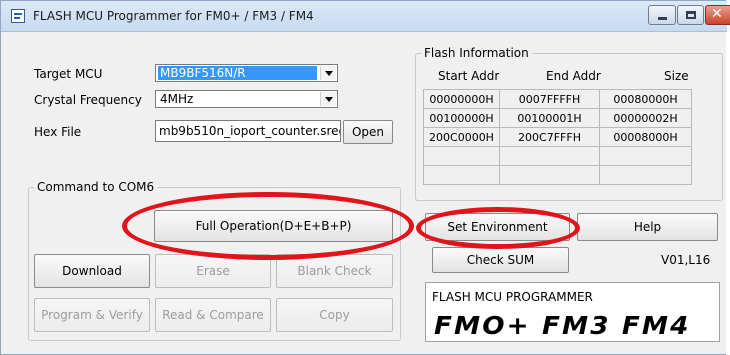 The width and height of the screenshot is (730, 355). I want to click on download-button: Download, so click(92, 271).